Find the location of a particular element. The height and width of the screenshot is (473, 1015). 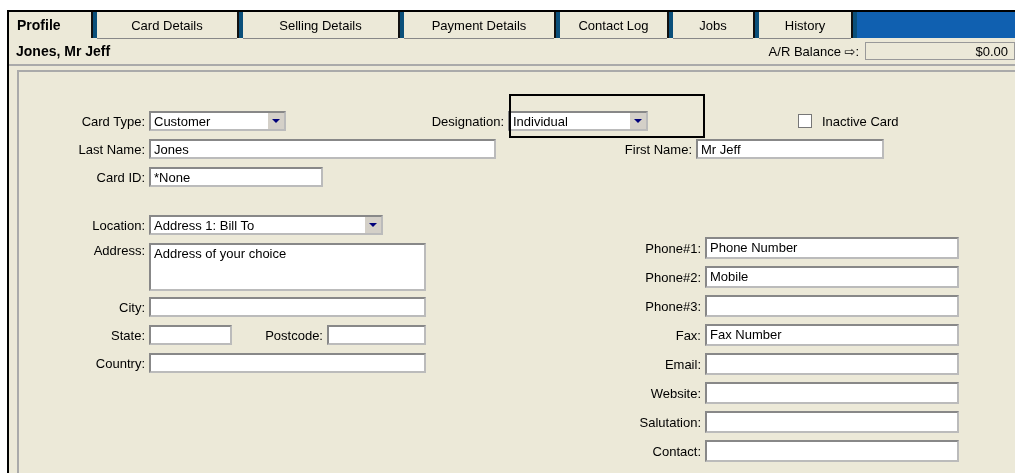

field-label: Designation: is located at coordinates (467, 121).